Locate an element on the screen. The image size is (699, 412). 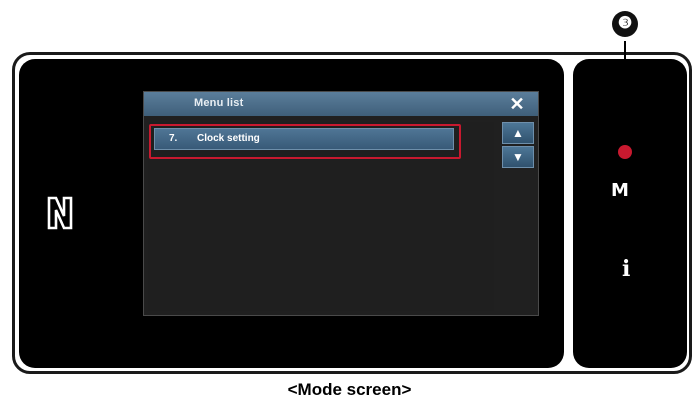
info-key: i is located at coordinates (626, 269).